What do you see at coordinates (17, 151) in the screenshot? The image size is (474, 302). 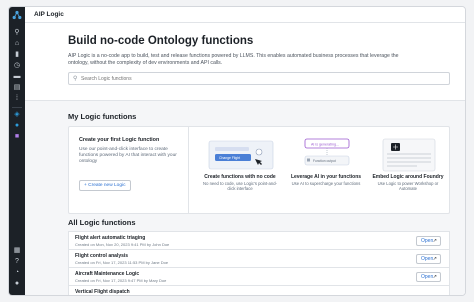 I see `side-rail: ⚲ ⌂ ▮ ◷ ▬ ▤ ⁞ ◈ ● ■ ▦ ? ◔ ●` at bounding box center [17, 151].